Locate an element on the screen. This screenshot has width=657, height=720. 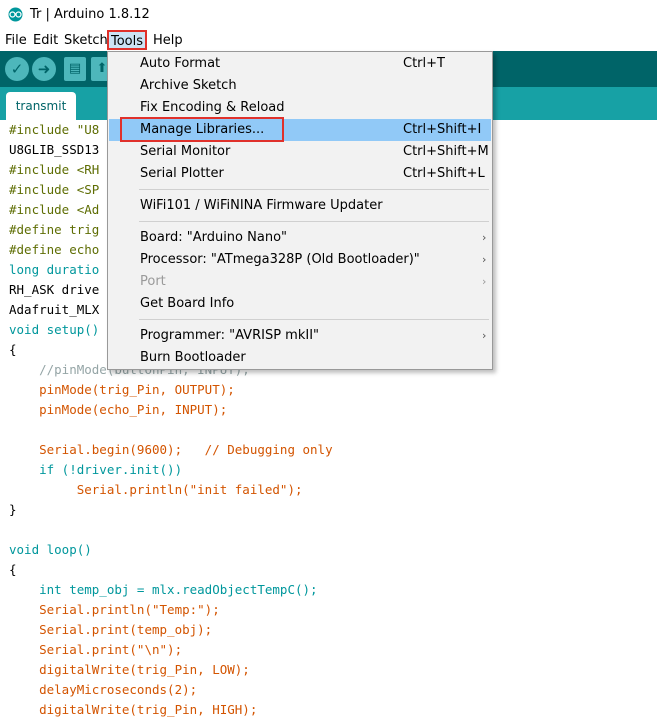
new-sketch-icon: ▤ is located at coordinates (75, 69).